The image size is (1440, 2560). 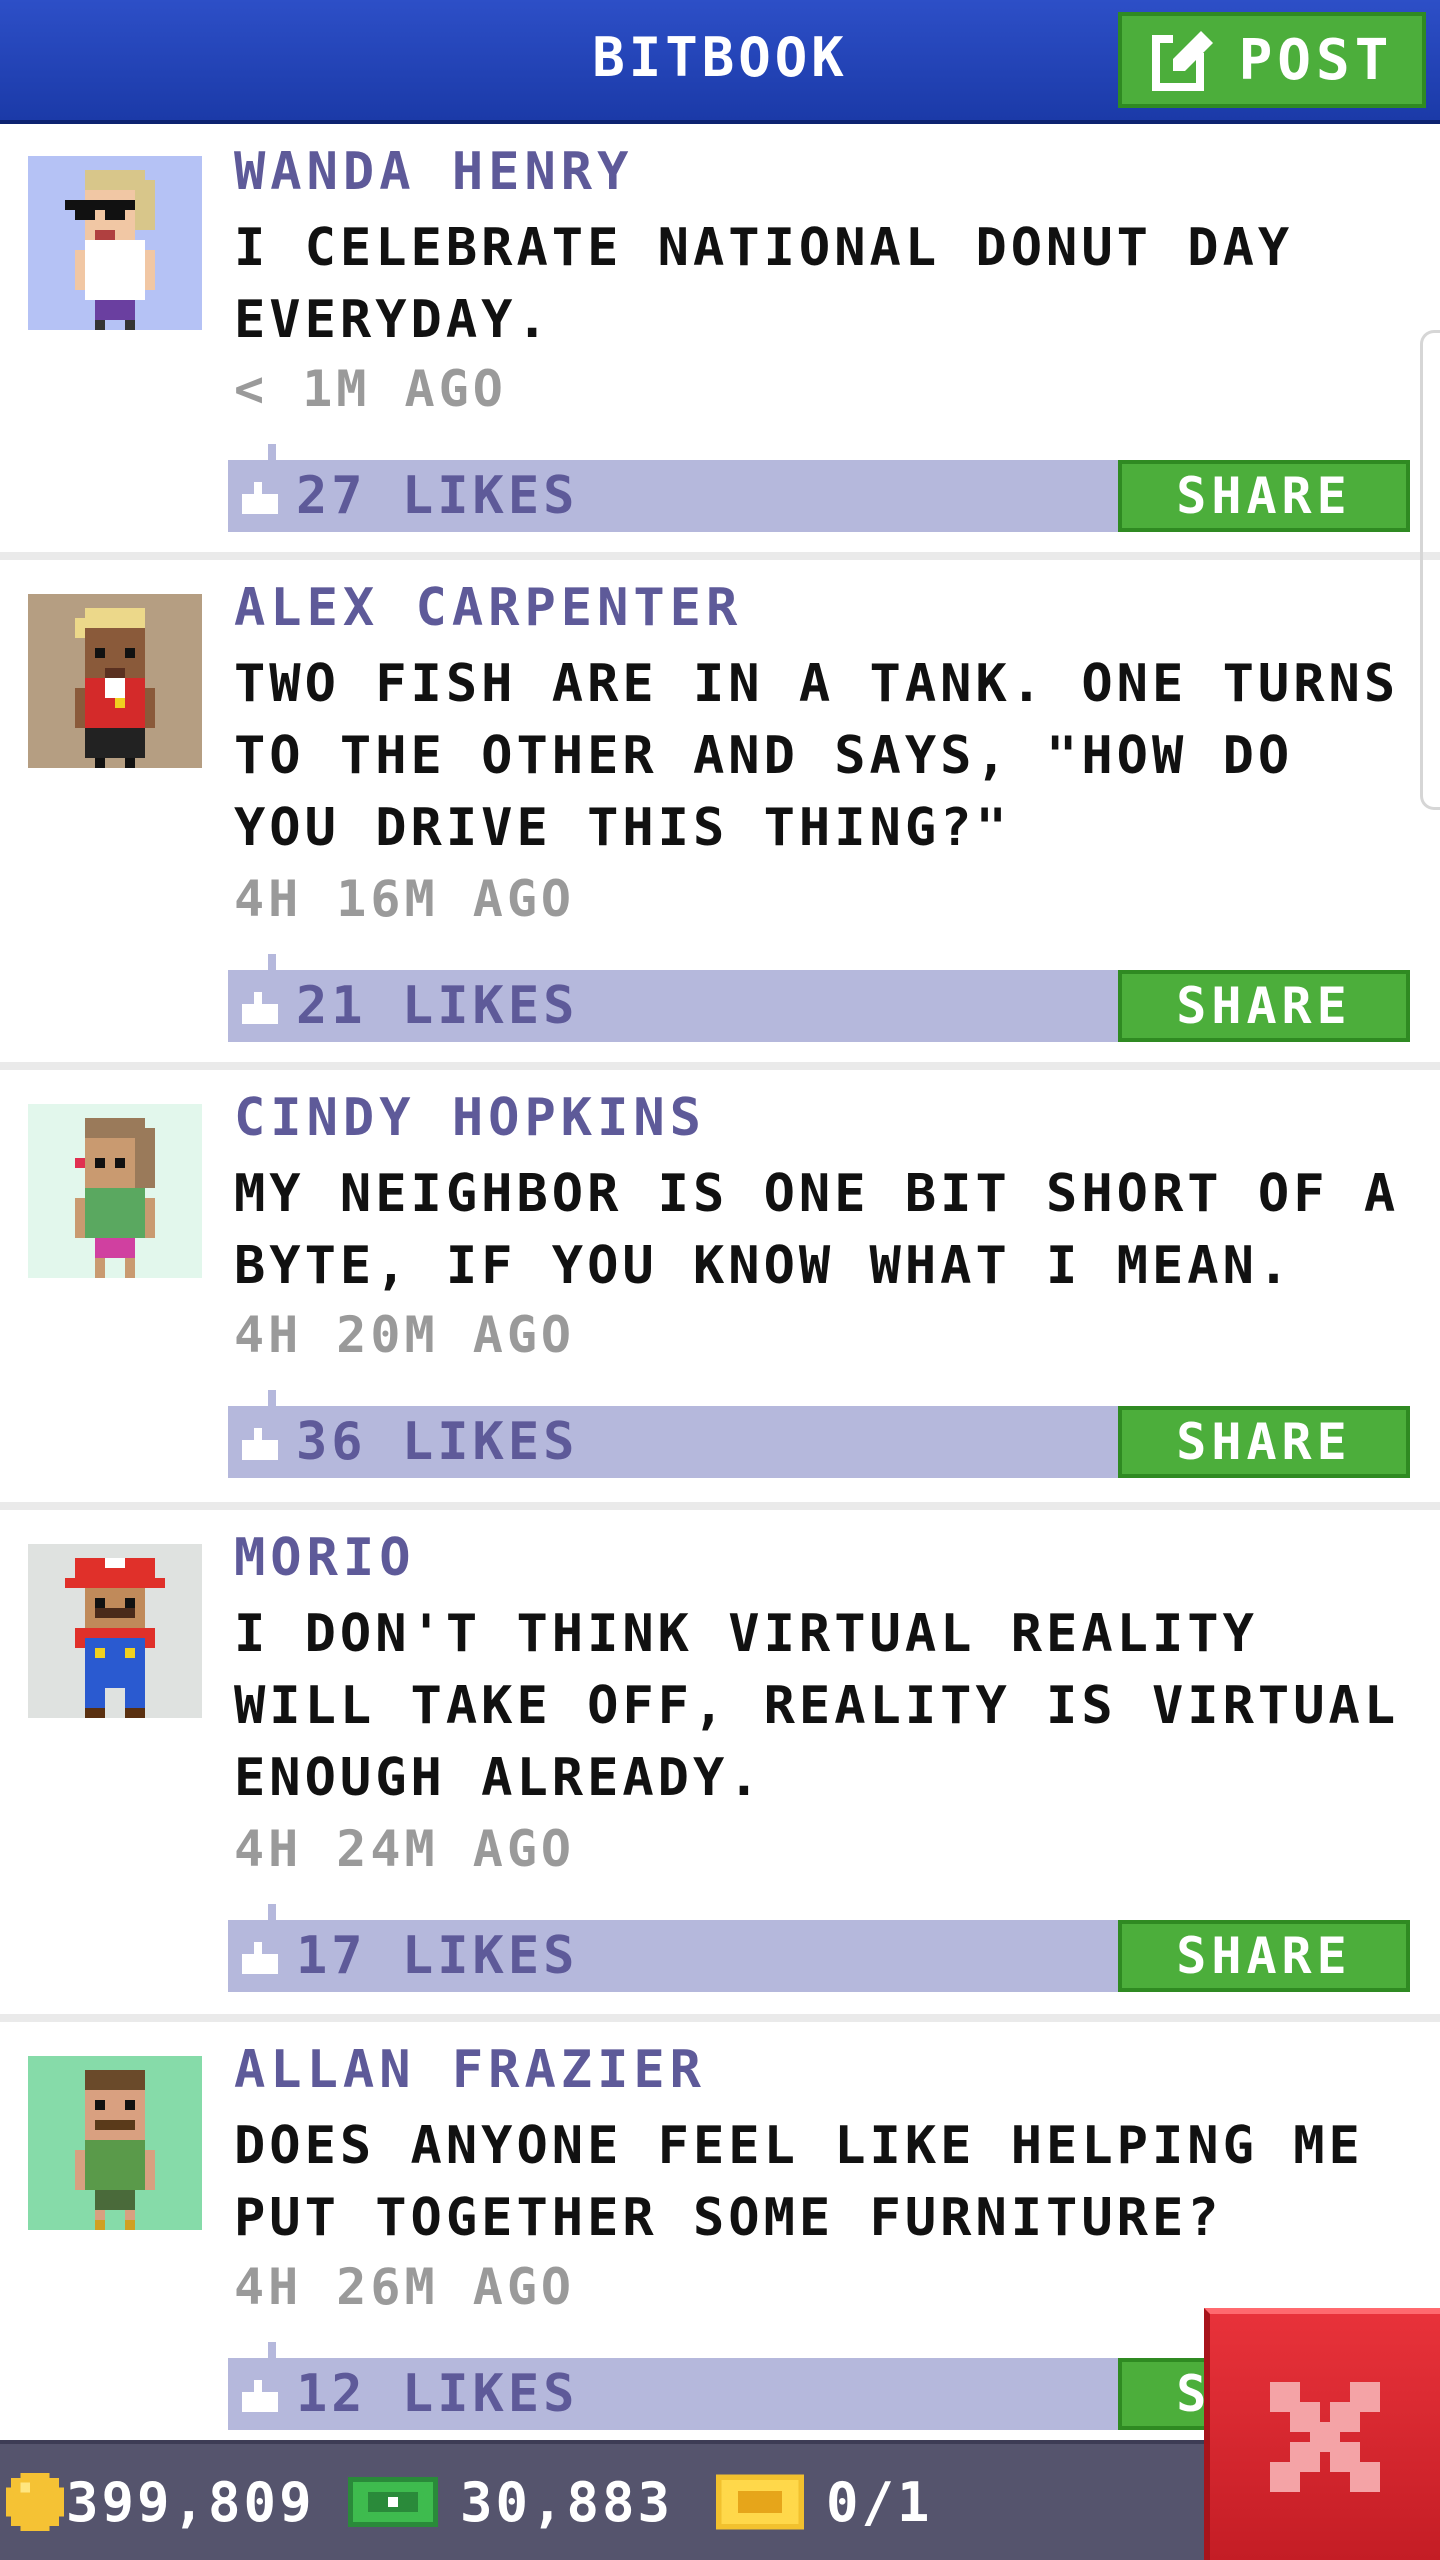 I want to click on bux-stat: 30,883, so click(x=510, y=2502).